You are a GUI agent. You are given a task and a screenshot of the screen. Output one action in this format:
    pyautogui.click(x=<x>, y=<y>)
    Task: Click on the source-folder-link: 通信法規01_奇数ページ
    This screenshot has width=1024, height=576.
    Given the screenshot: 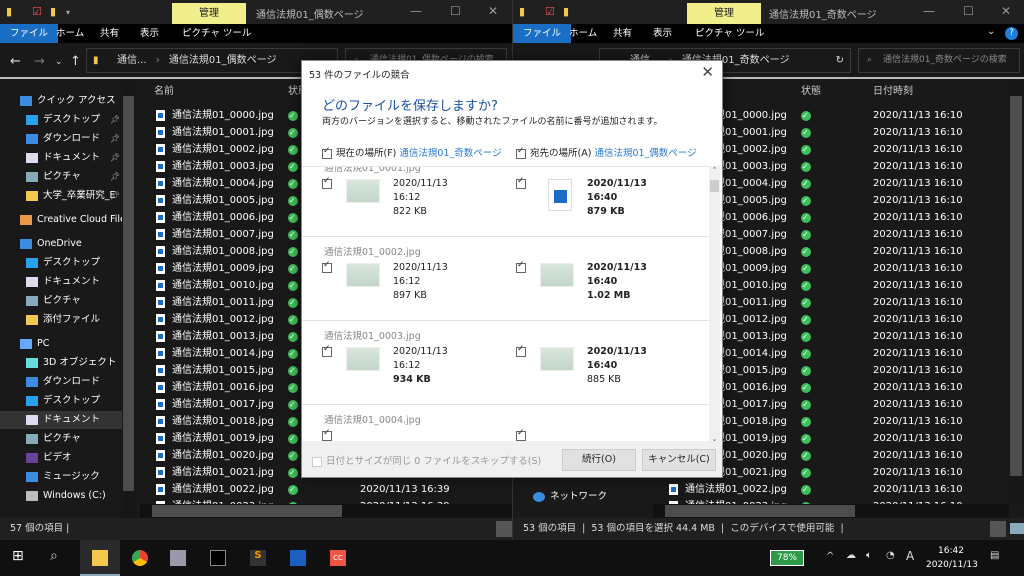 What is the action you would take?
    pyautogui.click(x=450, y=153)
    